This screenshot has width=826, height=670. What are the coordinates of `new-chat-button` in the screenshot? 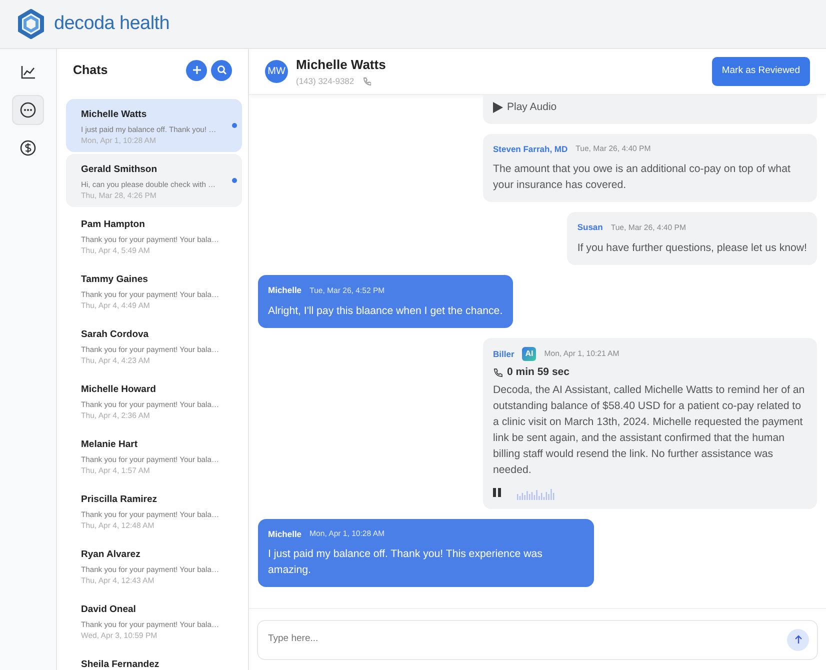 It's located at (196, 70).